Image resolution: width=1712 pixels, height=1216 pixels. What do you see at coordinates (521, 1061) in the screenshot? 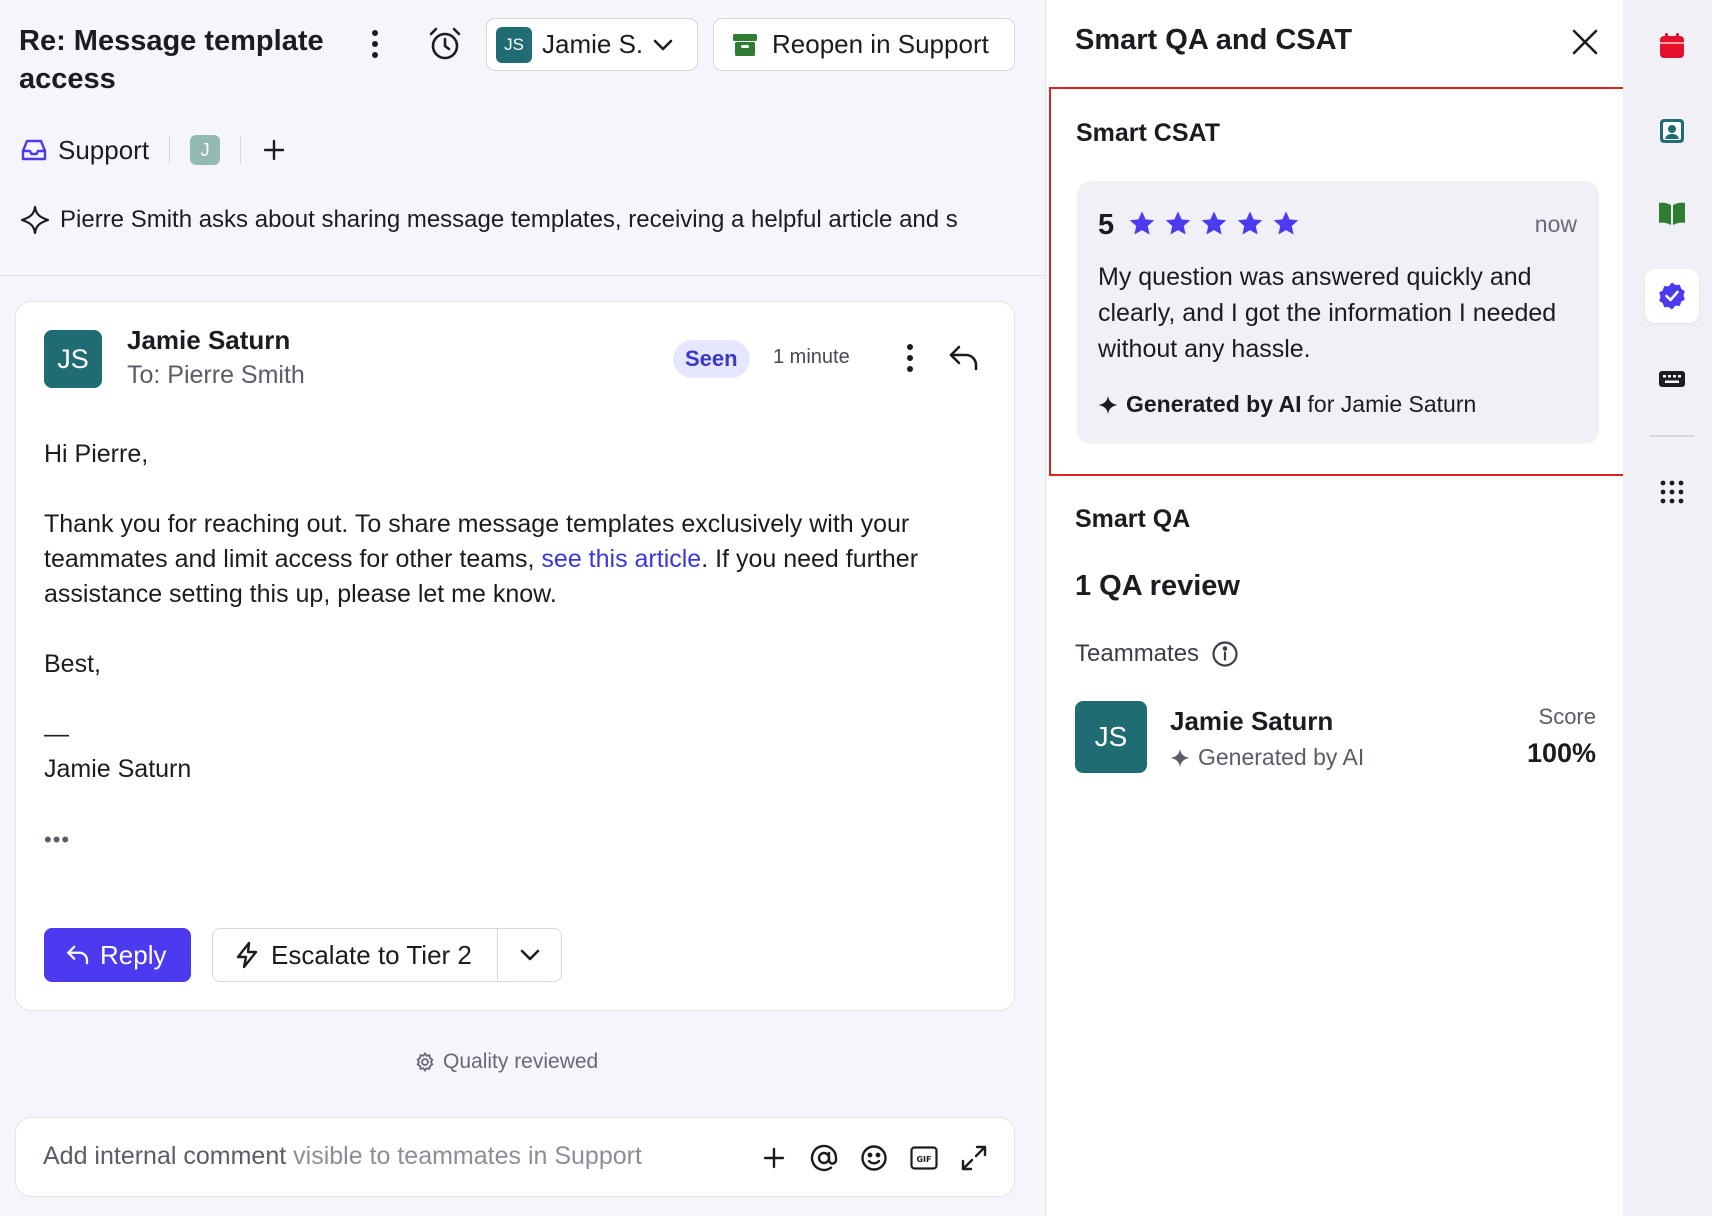
I see `quality-reviewed-label: Quality reviewed` at bounding box center [521, 1061].